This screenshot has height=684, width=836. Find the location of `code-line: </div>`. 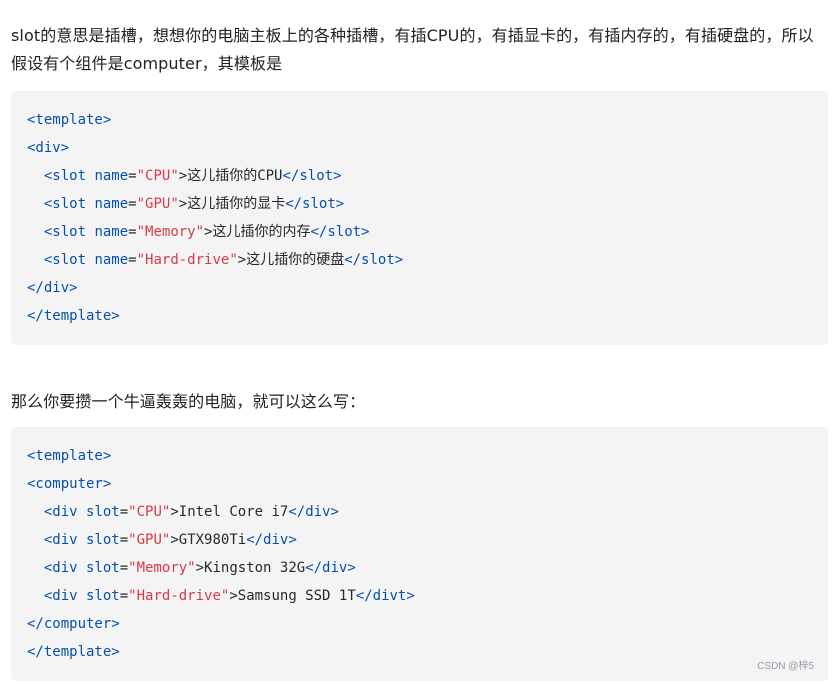

code-line: </div> is located at coordinates (427, 288).